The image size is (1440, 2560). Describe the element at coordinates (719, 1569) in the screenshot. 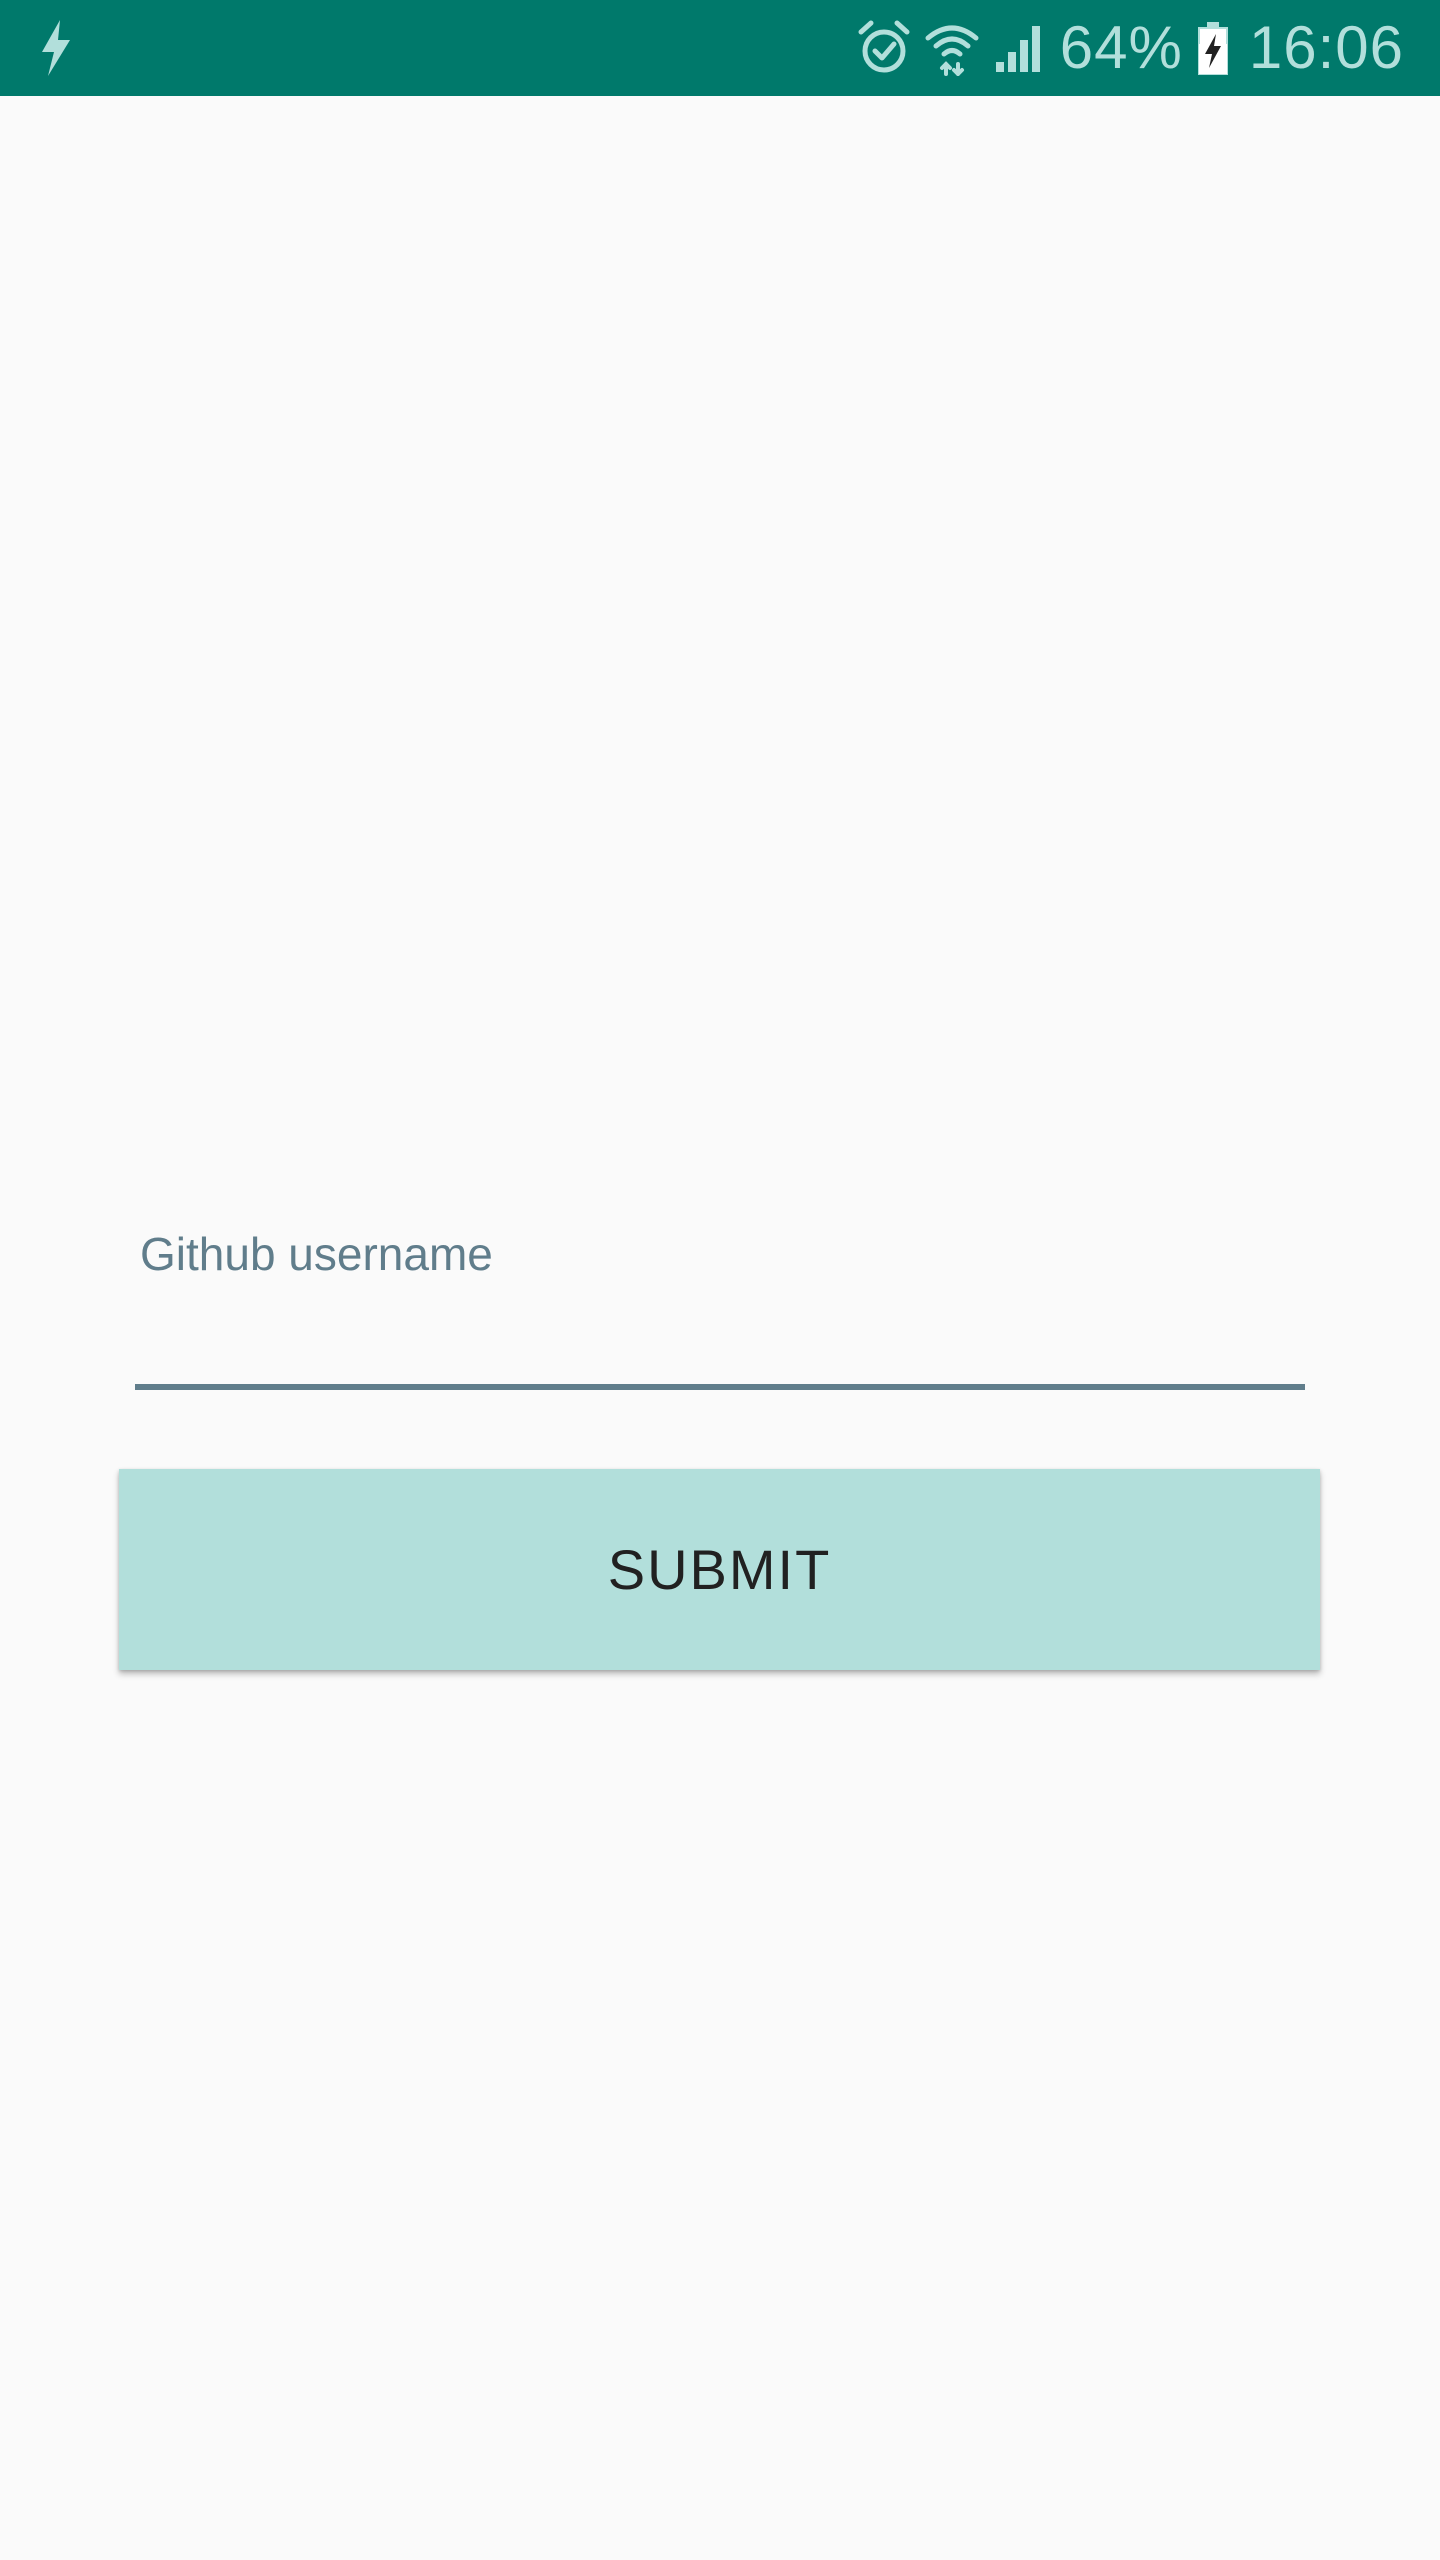

I see `submit-button: SUBMIT` at that location.